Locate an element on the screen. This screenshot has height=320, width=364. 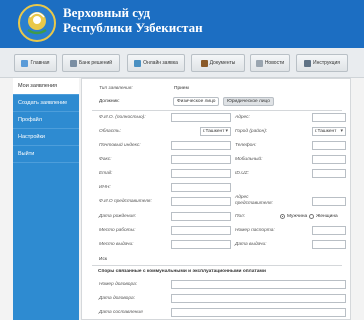
representative-address-input is located at coordinates (329, 201).